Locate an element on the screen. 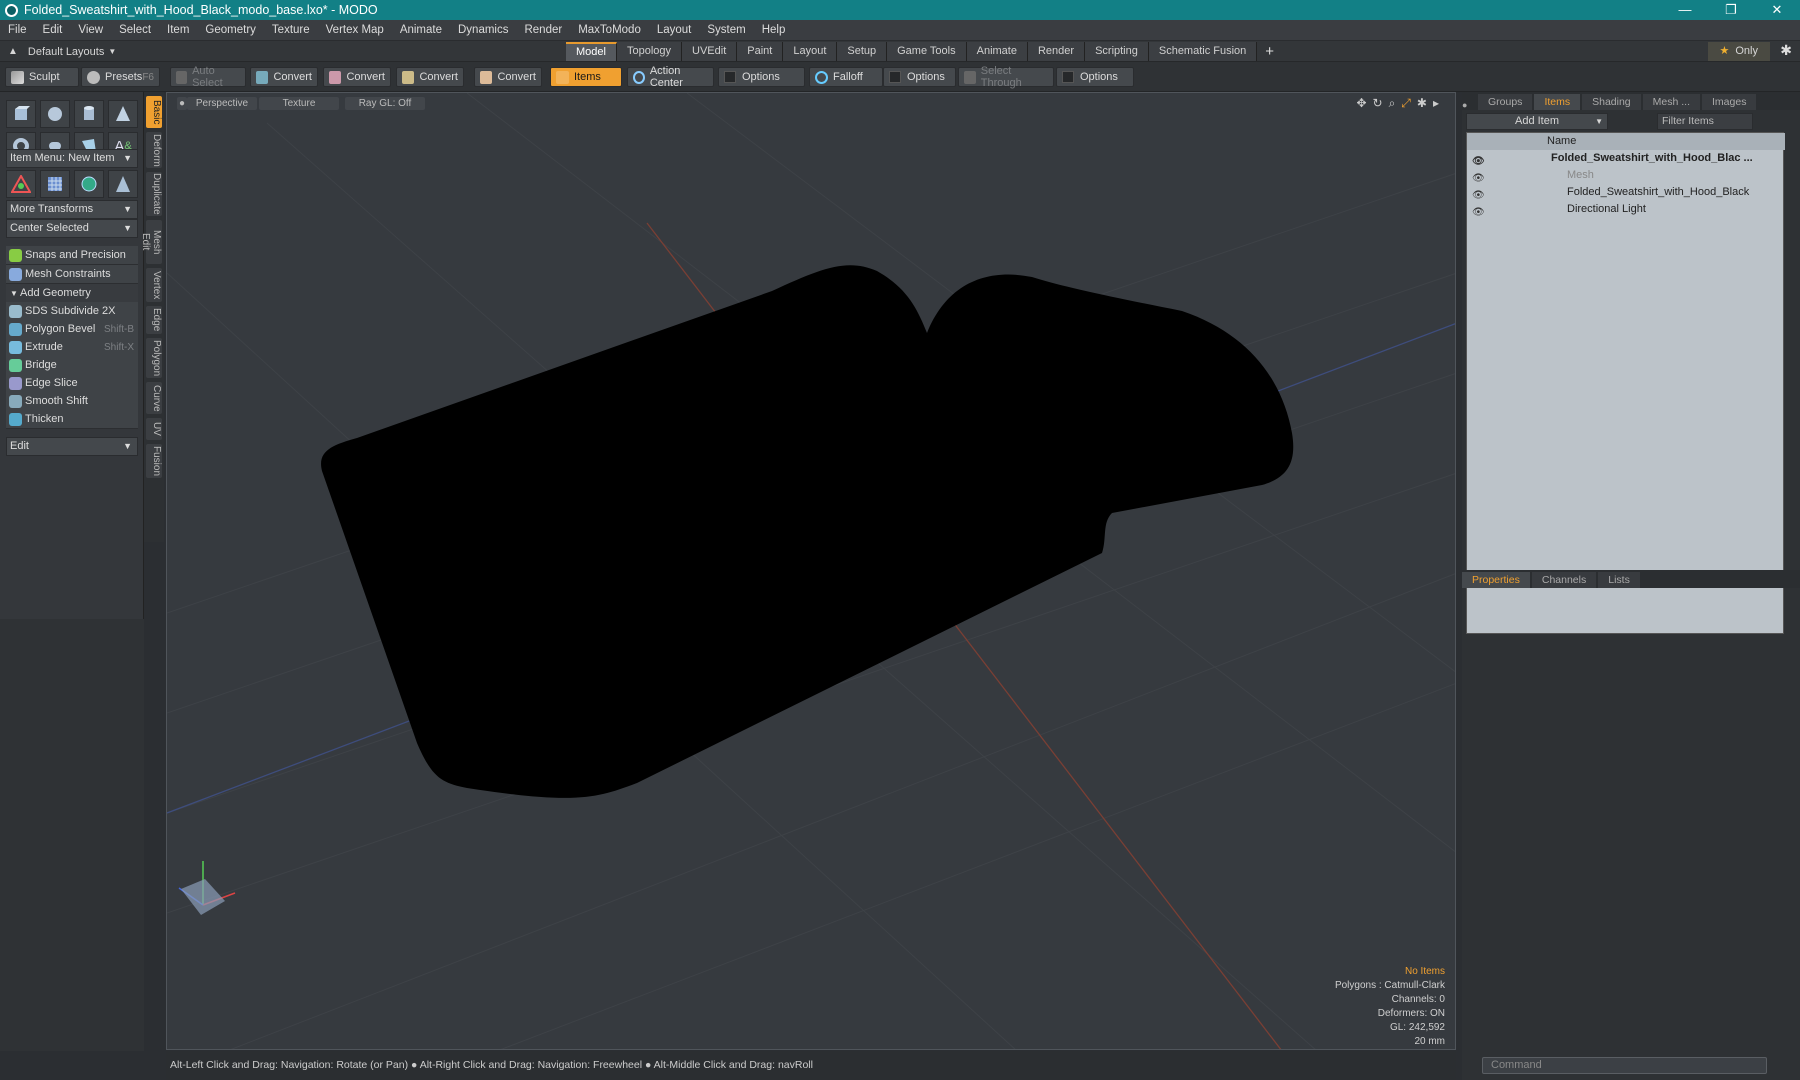 This screenshot has height=1080, width=1800. items-mode-button: Items is located at coordinates (586, 77).